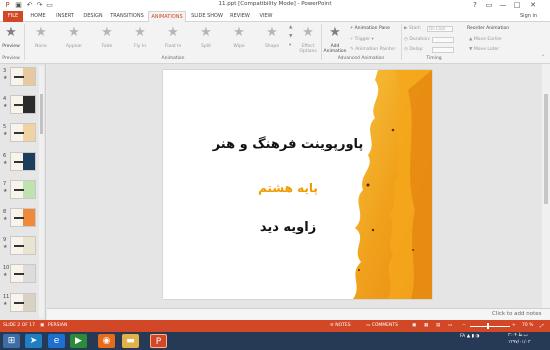 The image size is (550, 350). I want to click on slide-thumbnail-pane: 3 ★ 4 ★ 5 ★ 6 ★ 7 ★ 8 ★ 9 ★ 10 ★ 11 ★, so click(23, 192).